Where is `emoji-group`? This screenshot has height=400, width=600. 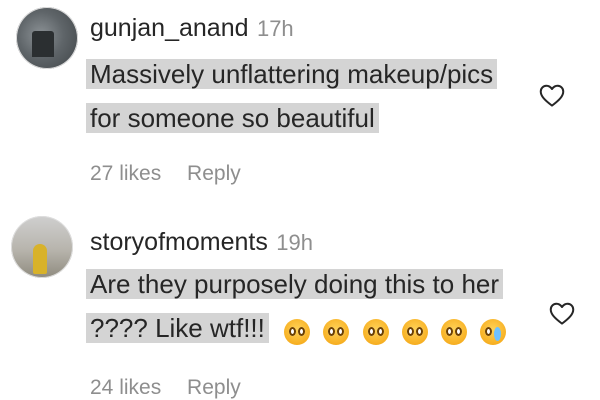
emoji-group is located at coordinates (398, 330).